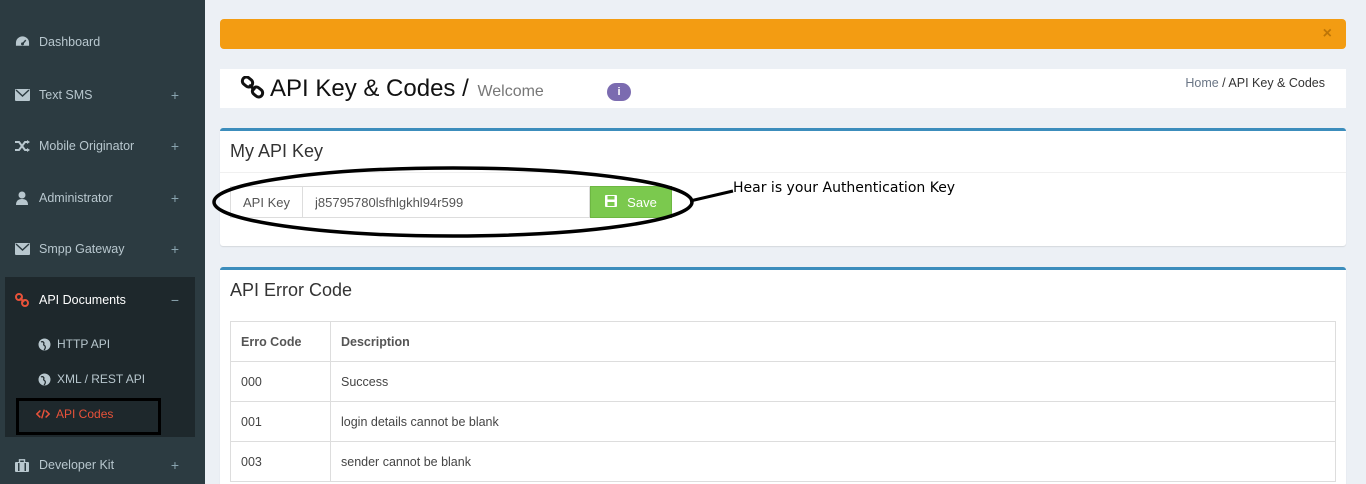 The image size is (1366, 484). What do you see at coordinates (844, 188) in the screenshot?
I see `annotation-text: Hear is your Authentication Key` at bounding box center [844, 188].